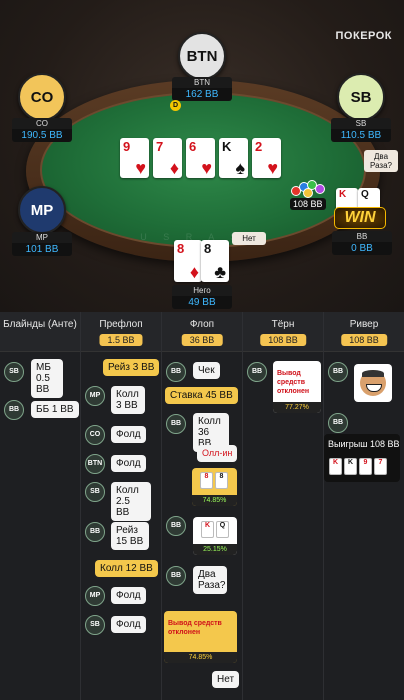 Image resolution: width=404 pixels, height=700 pixels. What do you see at coordinates (134, 158) in the screenshot?
I see `board-card-1: 9 ♥` at bounding box center [134, 158].